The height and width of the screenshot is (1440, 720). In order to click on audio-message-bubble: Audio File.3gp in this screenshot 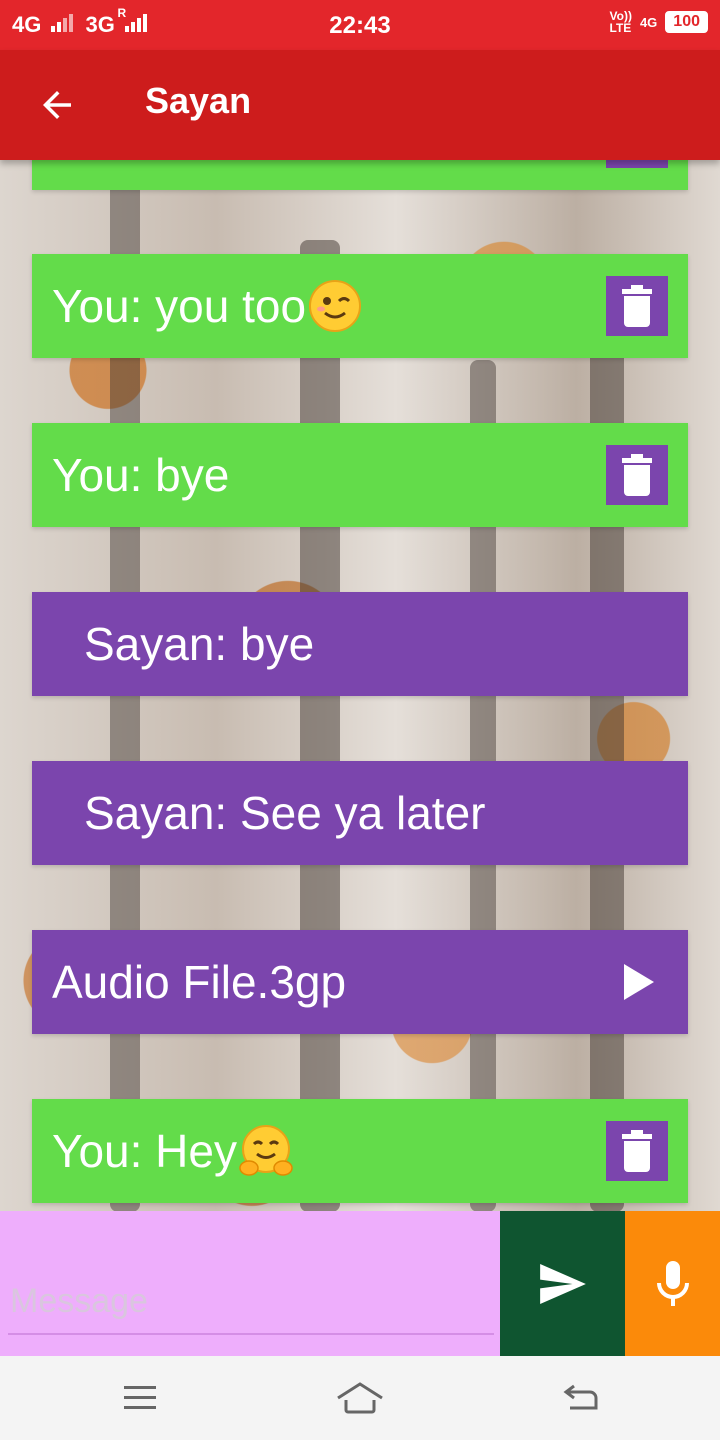, I will do `click(360, 982)`.